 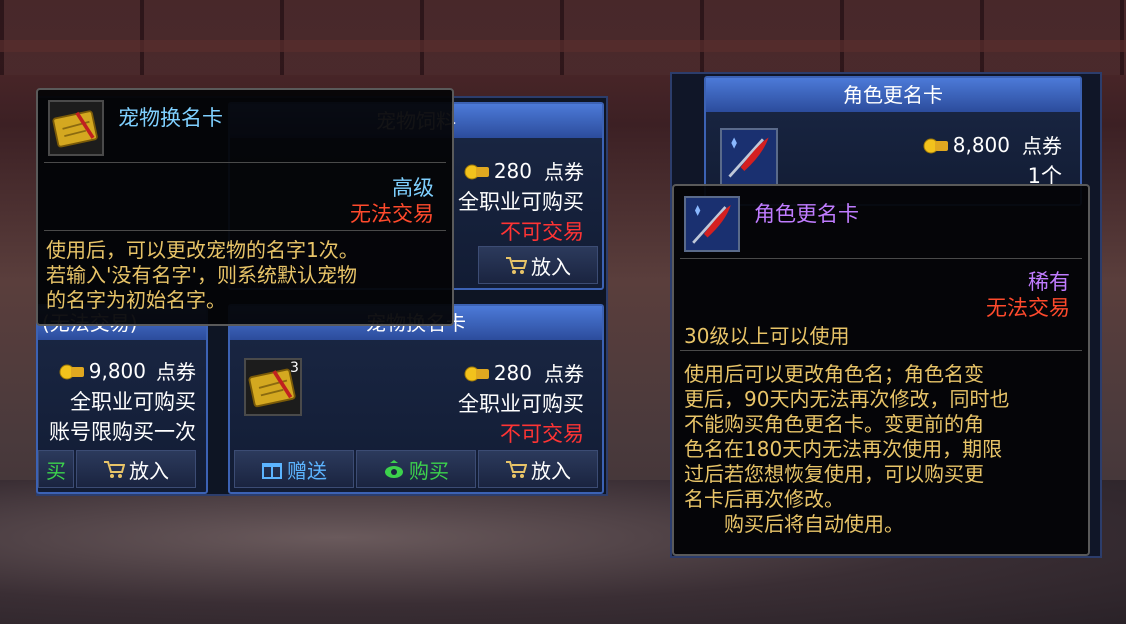 I want to click on price-row: 9,800 点券, so click(x=127, y=370).